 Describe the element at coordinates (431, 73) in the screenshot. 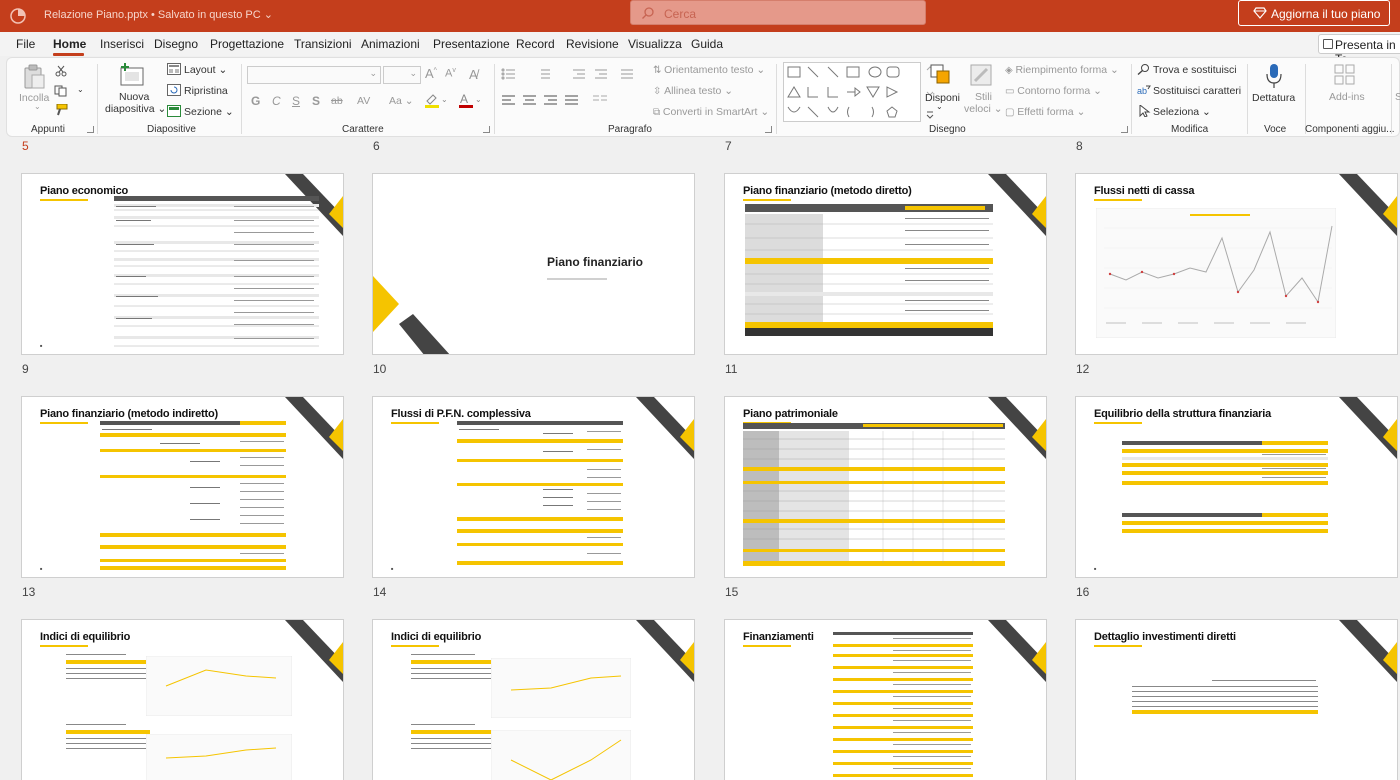

I see `grow-font-button: A^` at that location.